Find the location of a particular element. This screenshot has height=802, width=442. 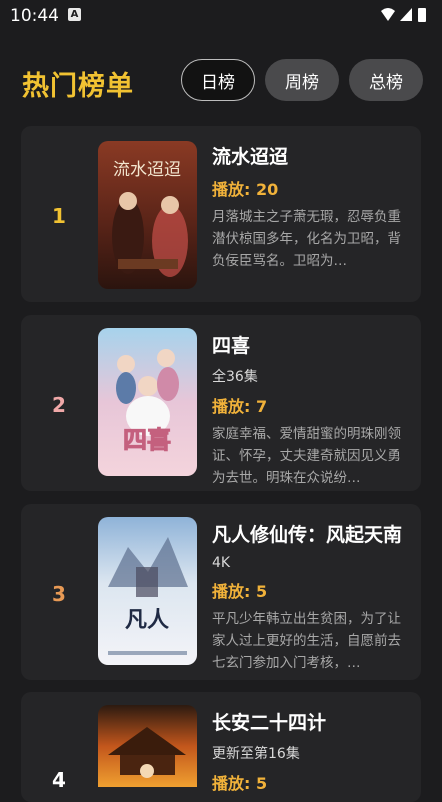

header: 热门榜单 日榜 周榜 总榜 is located at coordinates (221, 82).